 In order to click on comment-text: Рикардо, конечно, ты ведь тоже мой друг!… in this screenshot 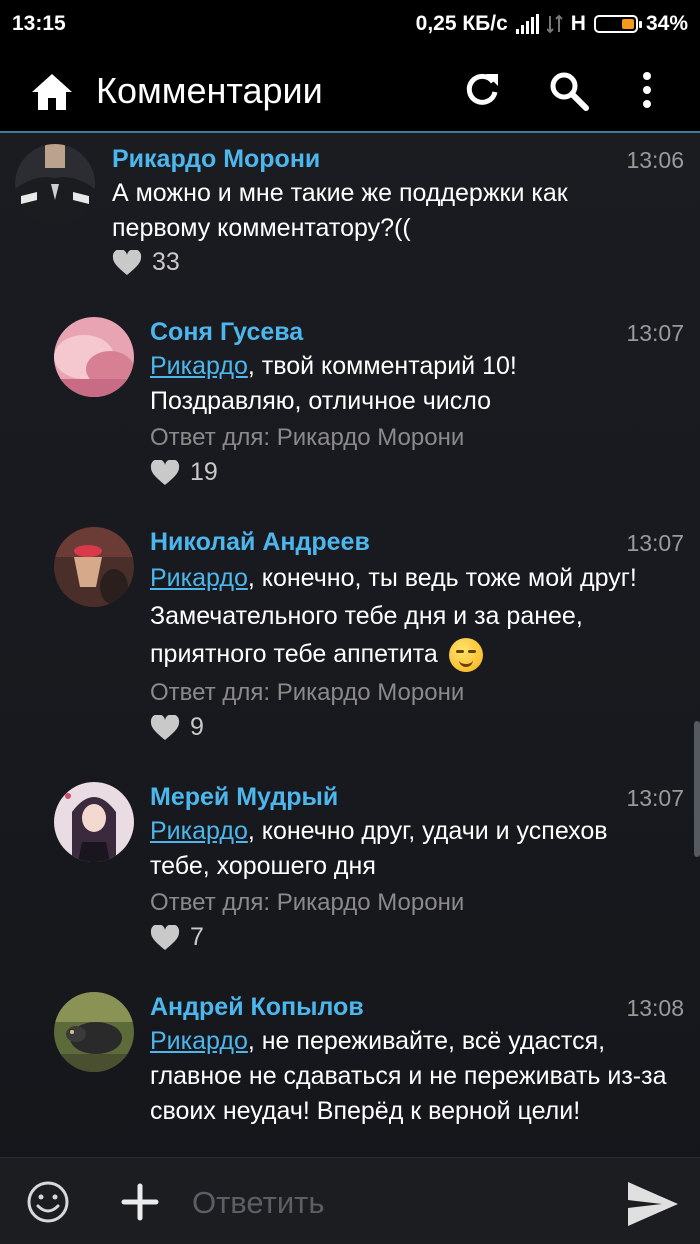, I will do `click(410, 616)`.